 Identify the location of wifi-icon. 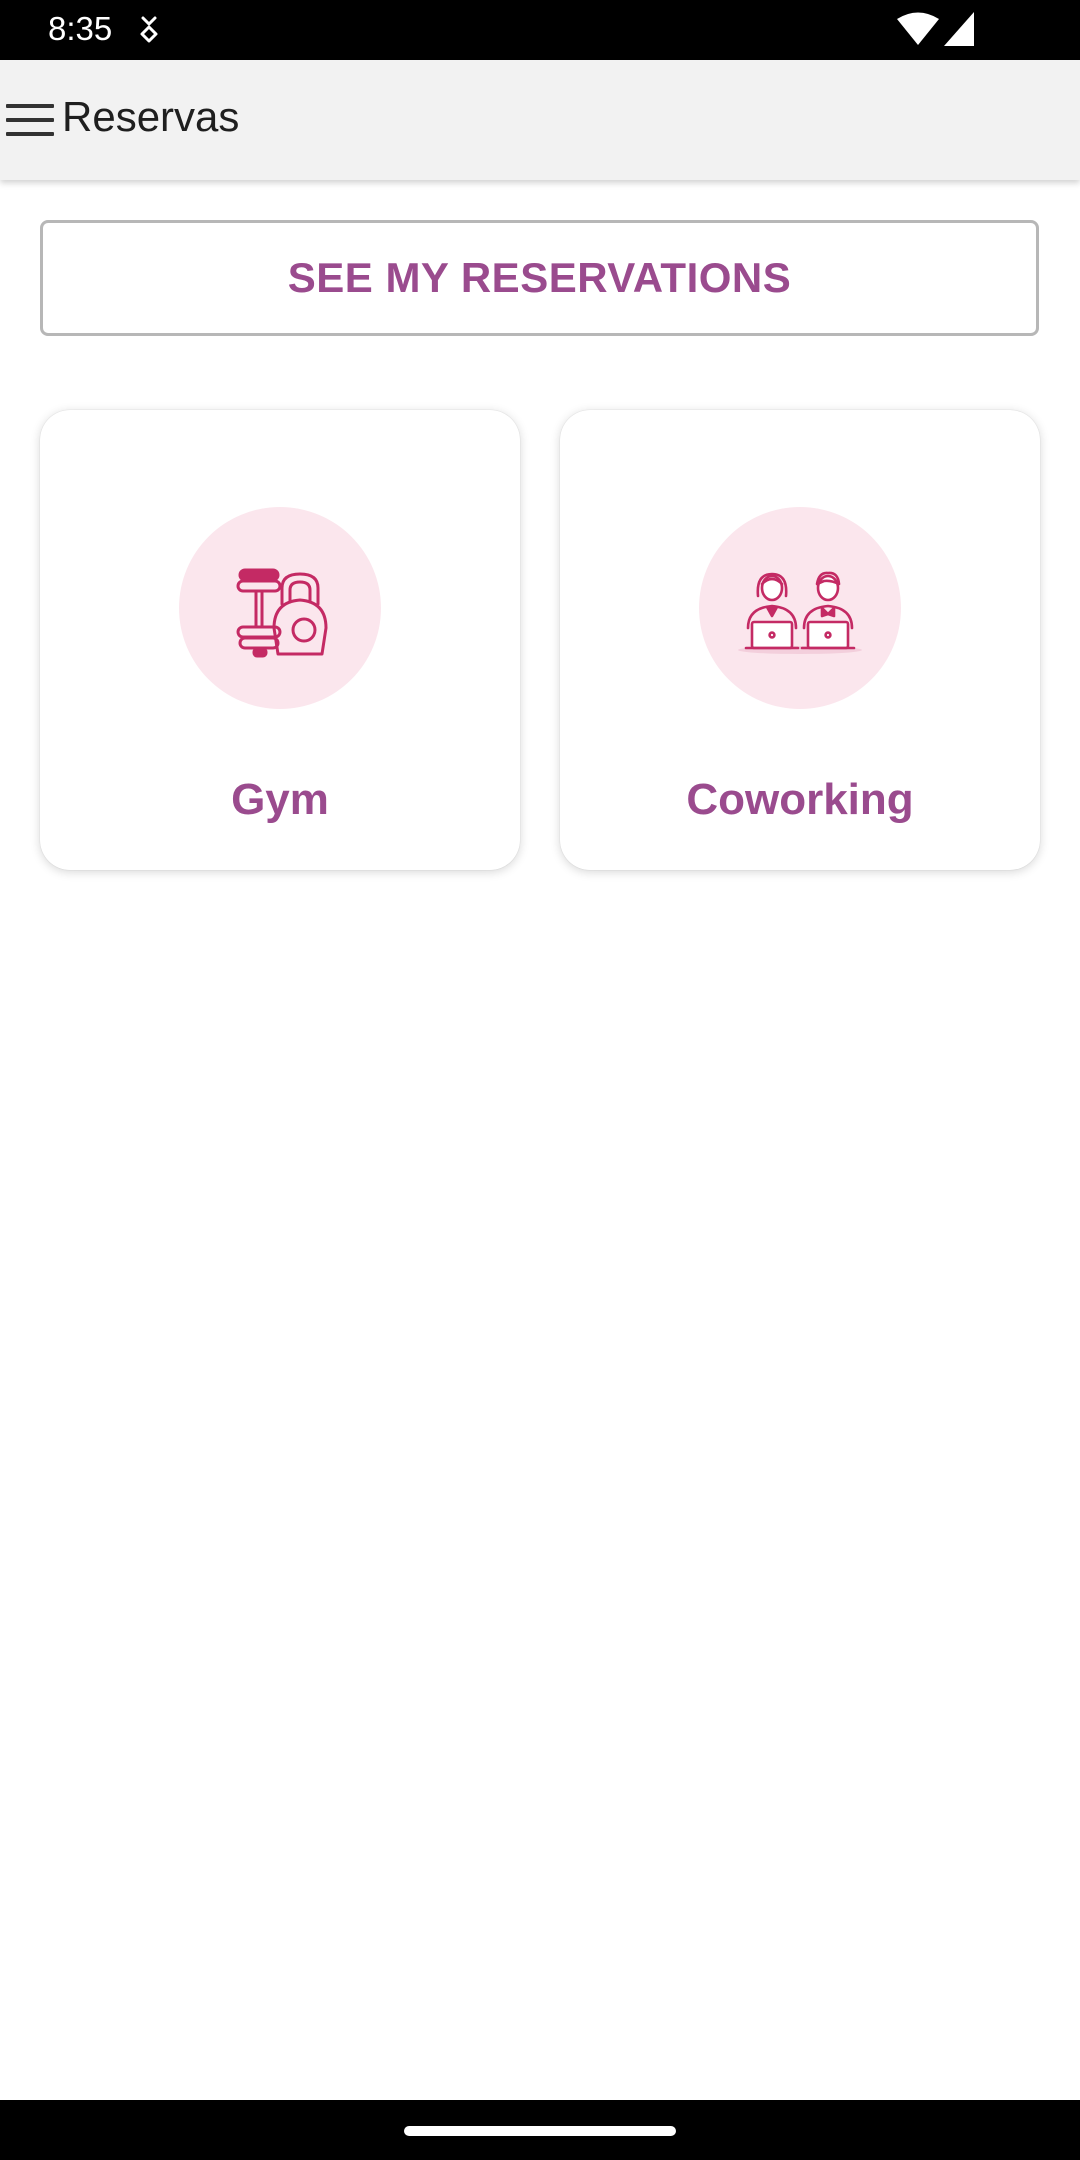
(918, 28).